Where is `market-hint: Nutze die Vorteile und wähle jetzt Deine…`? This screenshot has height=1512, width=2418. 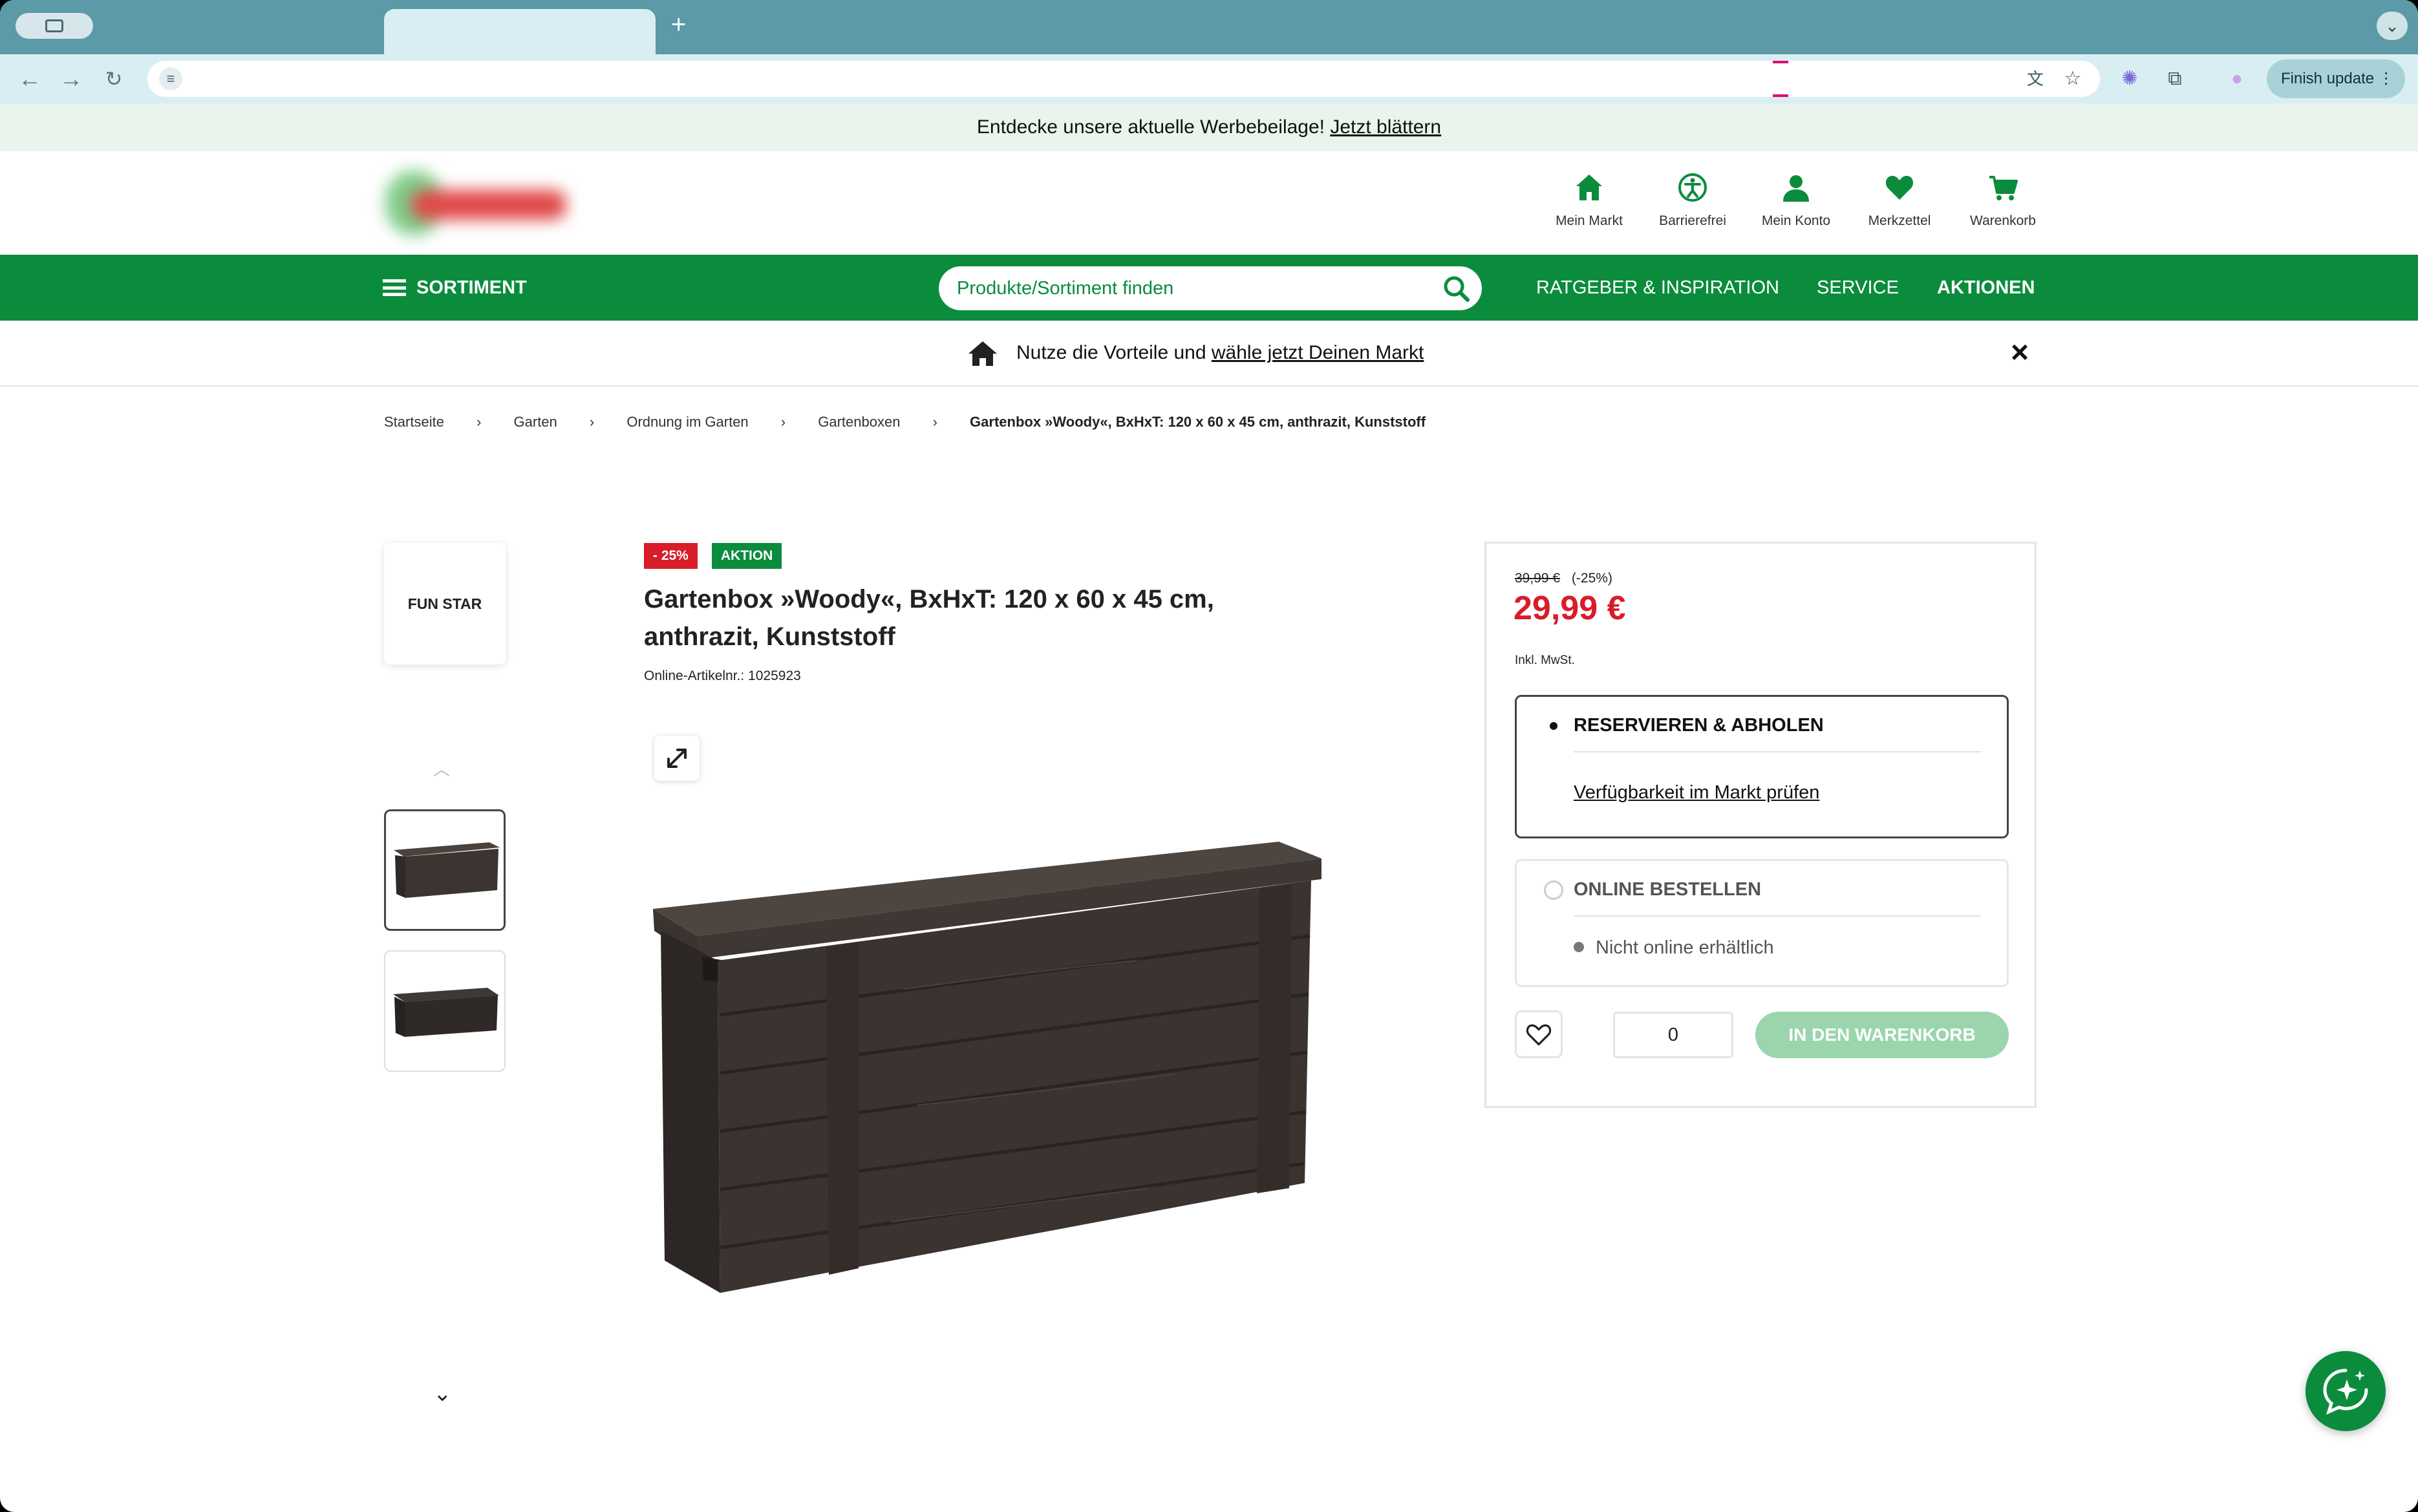 market-hint: Nutze die Vorteile und wähle jetzt Deine… is located at coordinates (1220, 354).